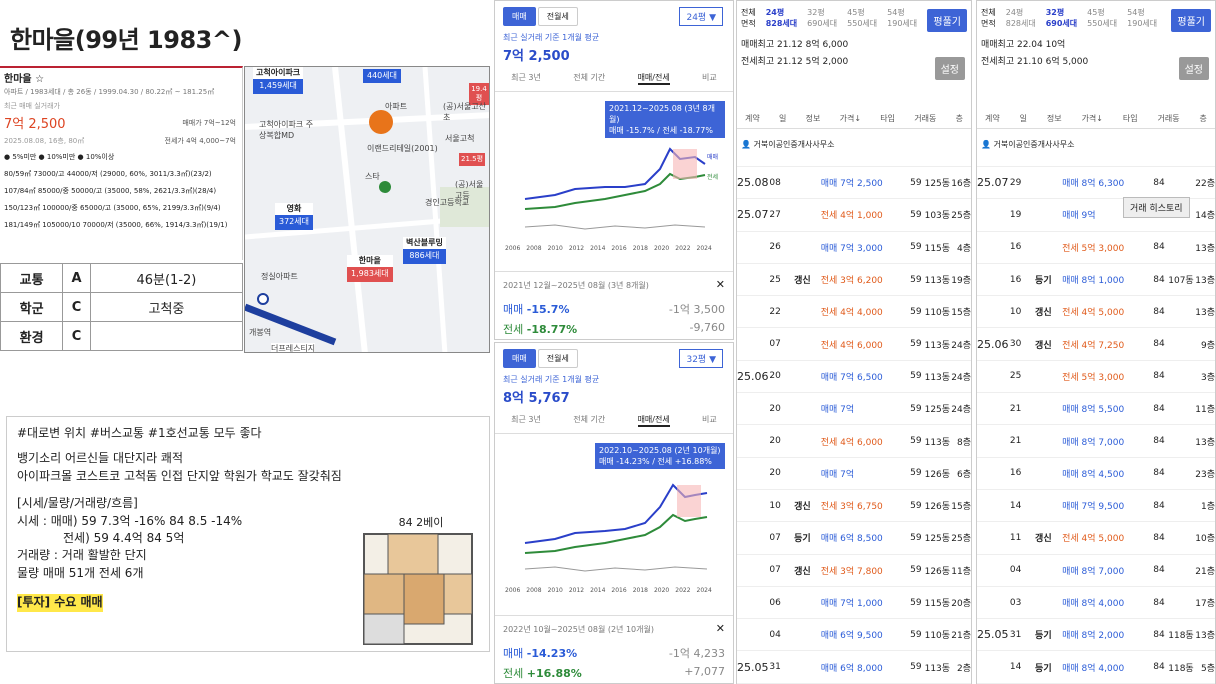 The height and width of the screenshot is (684, 1216). I want to click on transaction-row: 20 매매 7억 59 126동 6층, so click(854, 474).